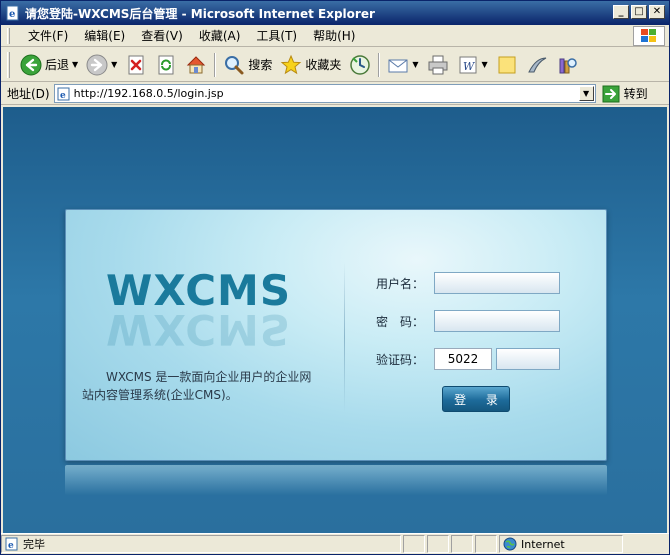  I want to click on favorites-button: 收藏夹, so click(310, 65).